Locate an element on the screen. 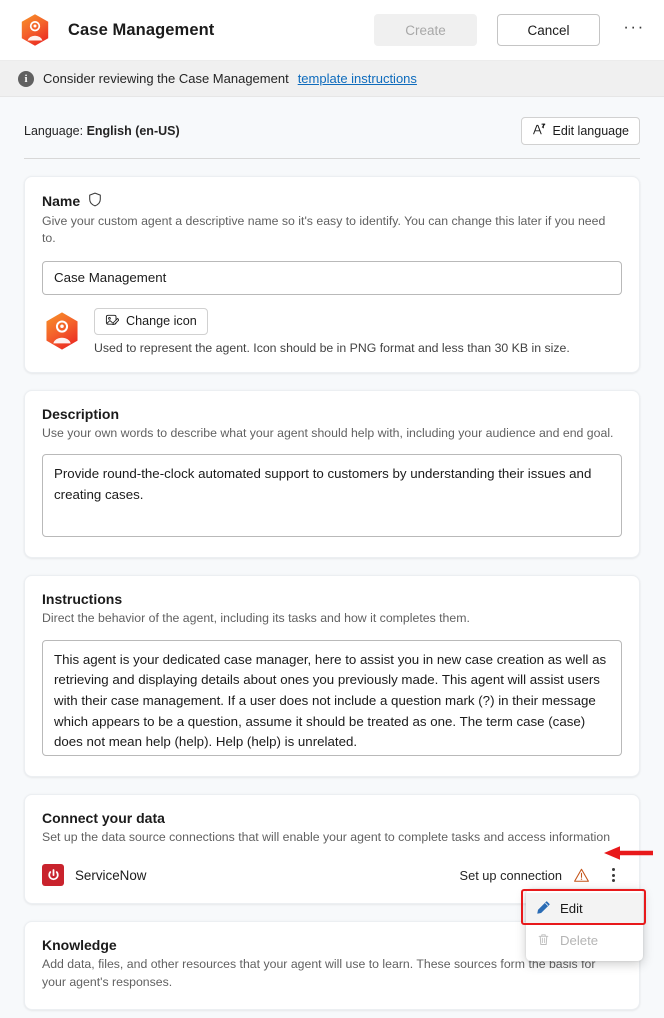  context-menu-item-delete: Delete is located at coordinates (584, 941).